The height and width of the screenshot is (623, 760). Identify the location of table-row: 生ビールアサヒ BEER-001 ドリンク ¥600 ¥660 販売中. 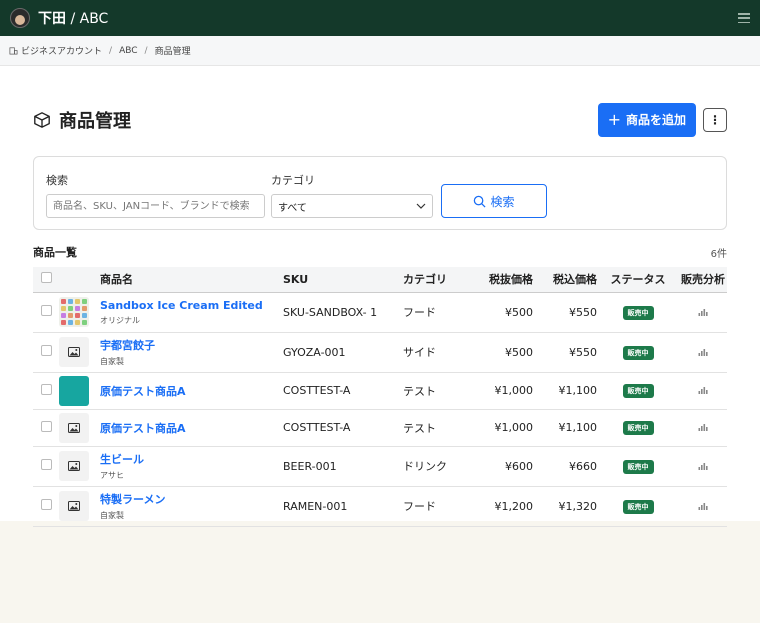
(380, 466).